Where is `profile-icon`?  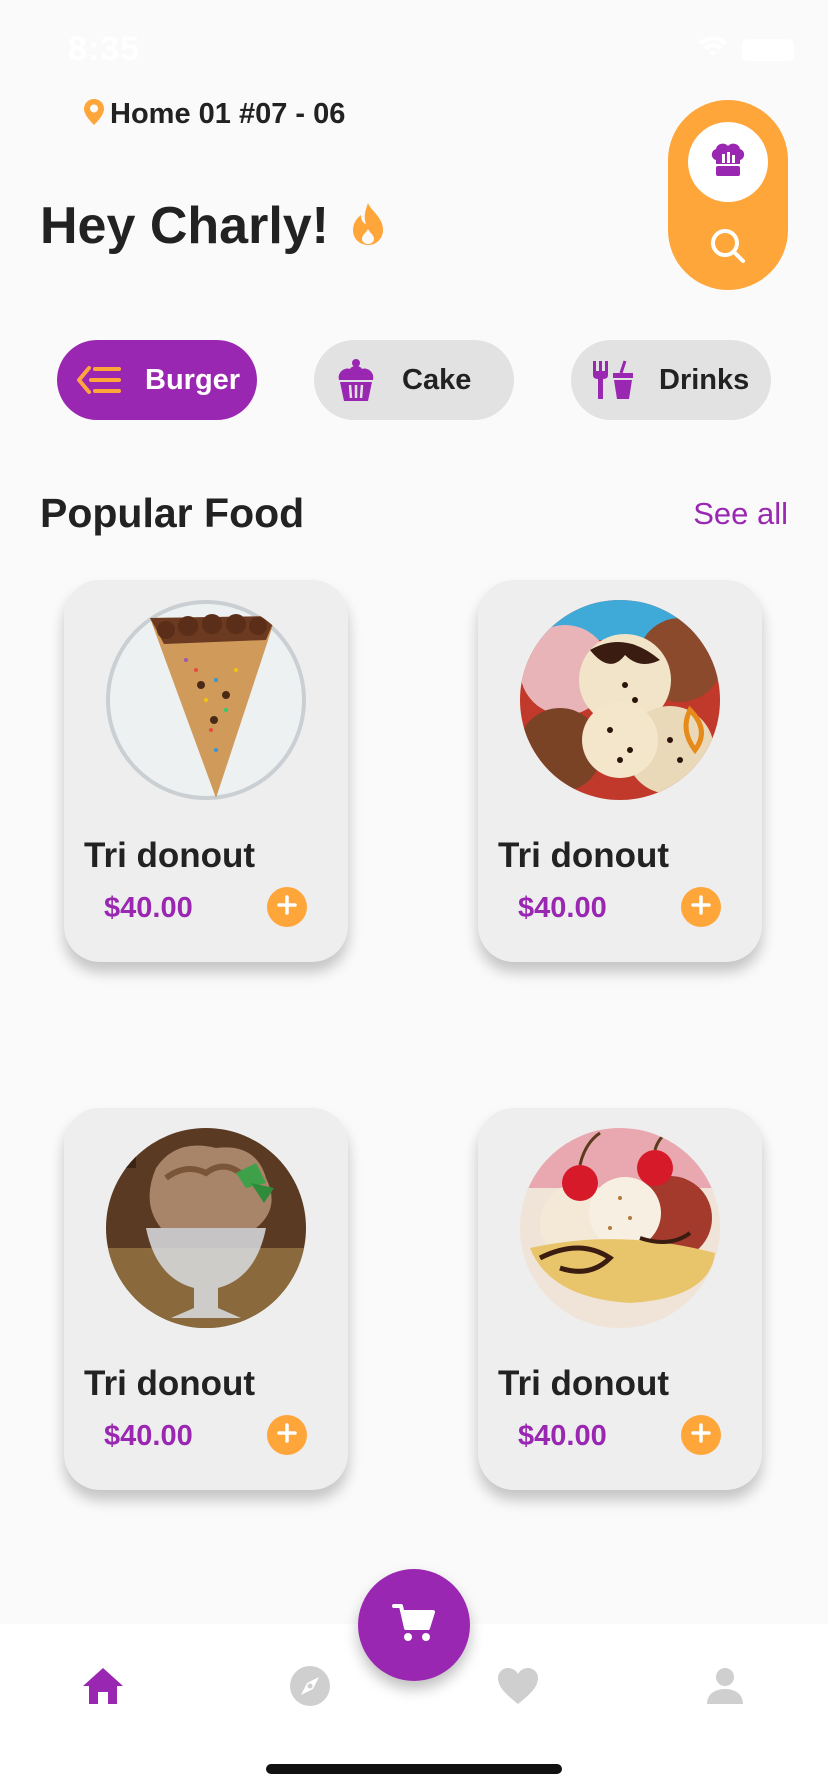
profile-icon is located at coordinates (725, 1688).